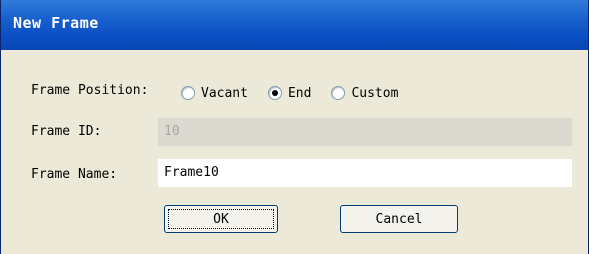 Image resolution: width=589 pixels, height=254 pixels. Describe the element at coordinates (365, 173) in the screenshot. I see `frame-name-field: Frame10` at that location.